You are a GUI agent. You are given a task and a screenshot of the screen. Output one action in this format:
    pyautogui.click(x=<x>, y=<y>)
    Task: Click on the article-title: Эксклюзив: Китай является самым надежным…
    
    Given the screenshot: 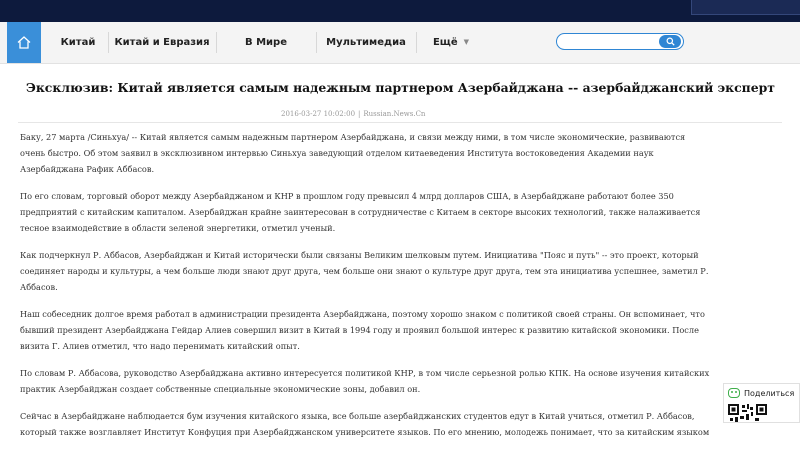 What is the action you would take?
    pyautogui.click(x=400, y=87)
    